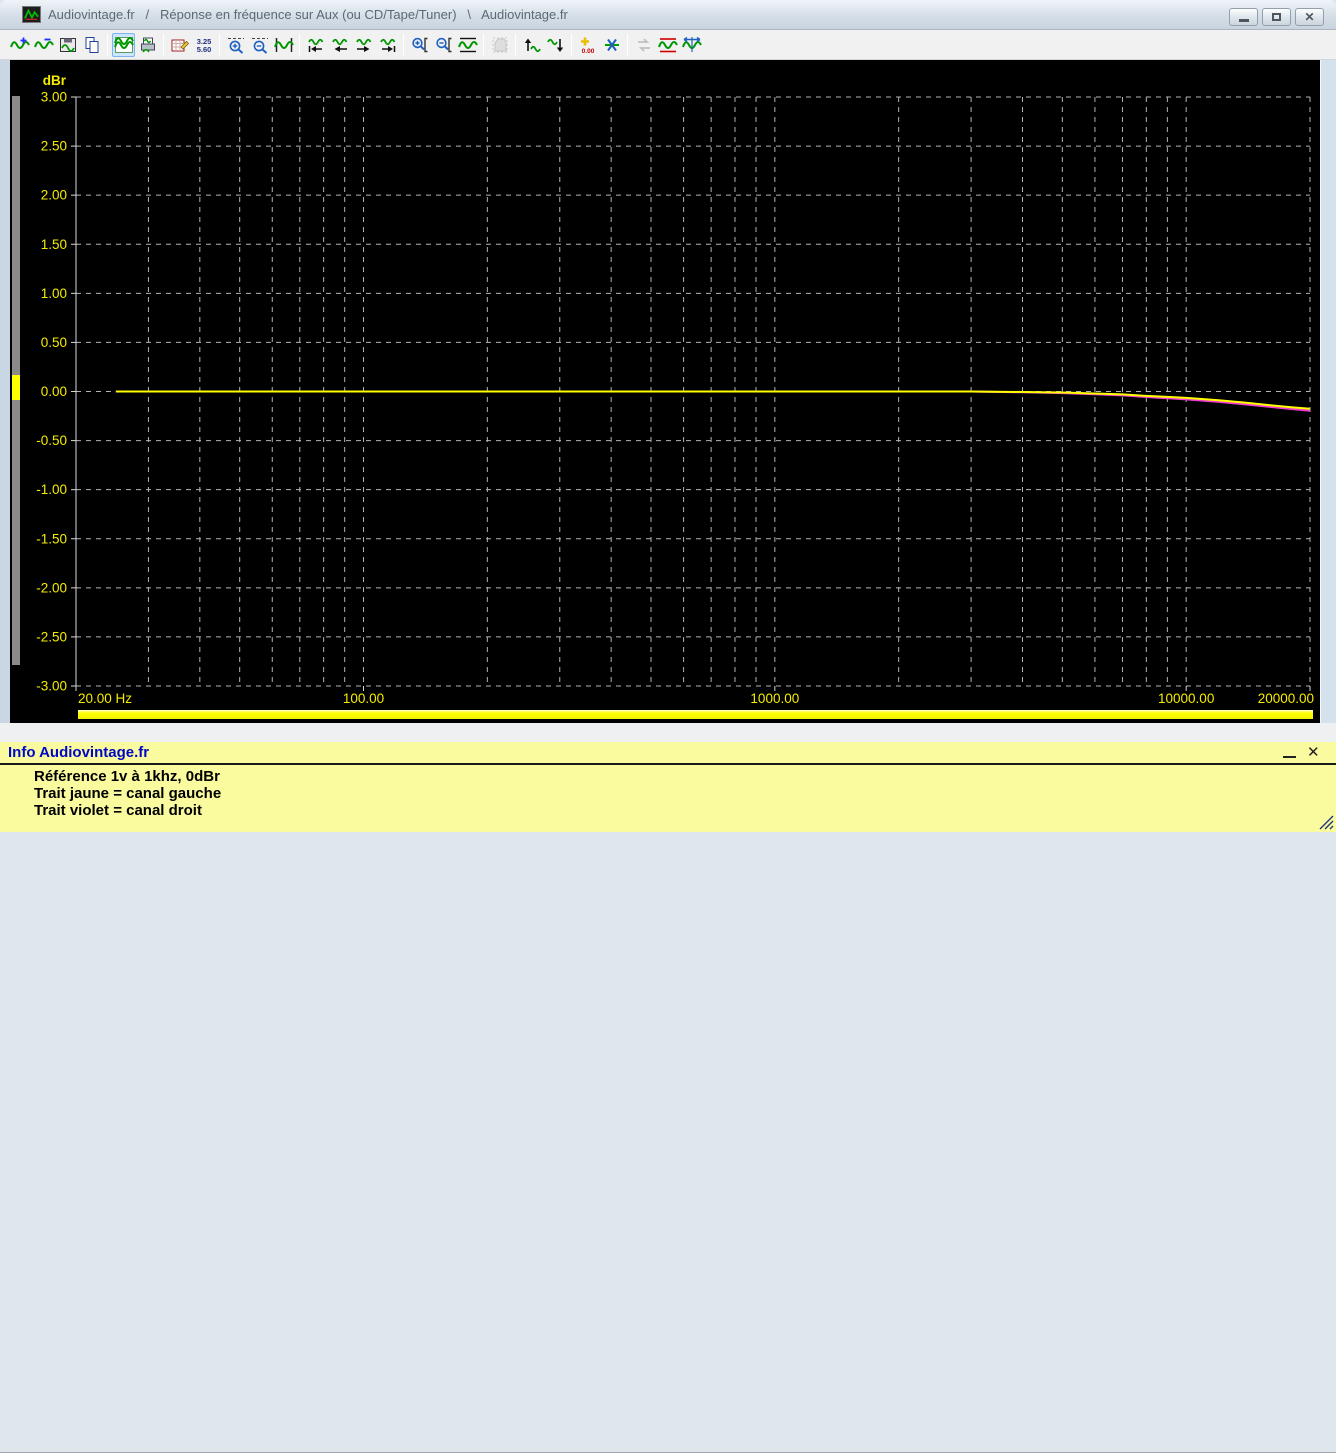  I want to click on zoom-in-vertical-button, so click(419, 45).